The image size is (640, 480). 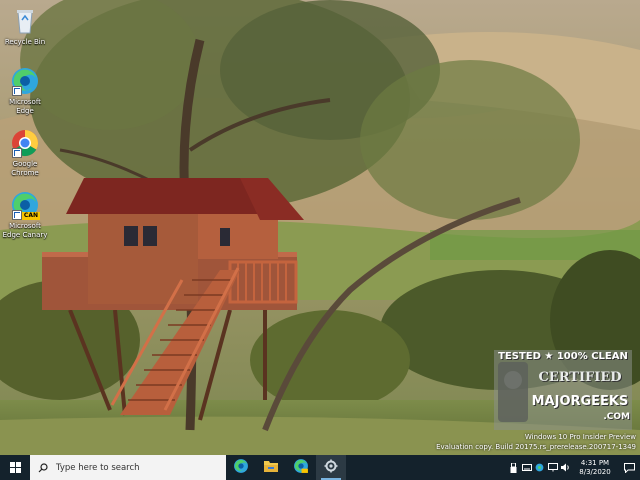 I want to click on volume-icon, so click(x=565, y=467).